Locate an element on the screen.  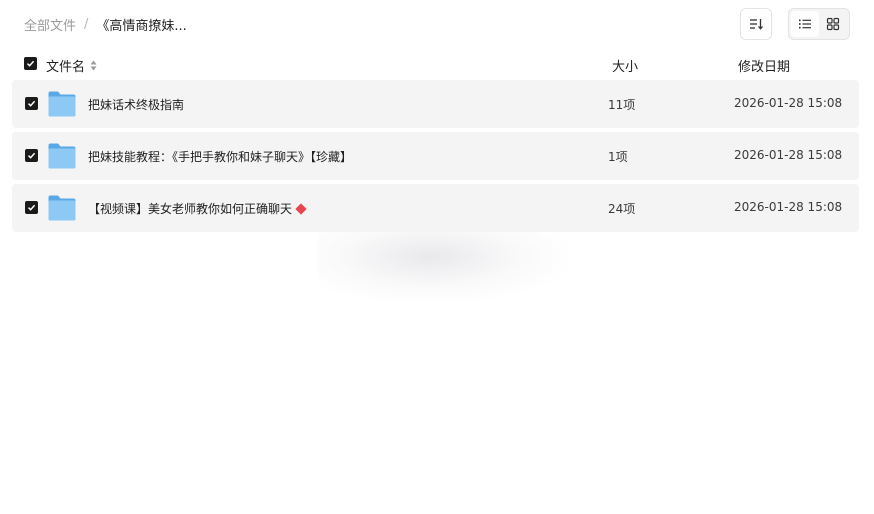
column-header-size: 大小 is located at coordinates (625, 65).